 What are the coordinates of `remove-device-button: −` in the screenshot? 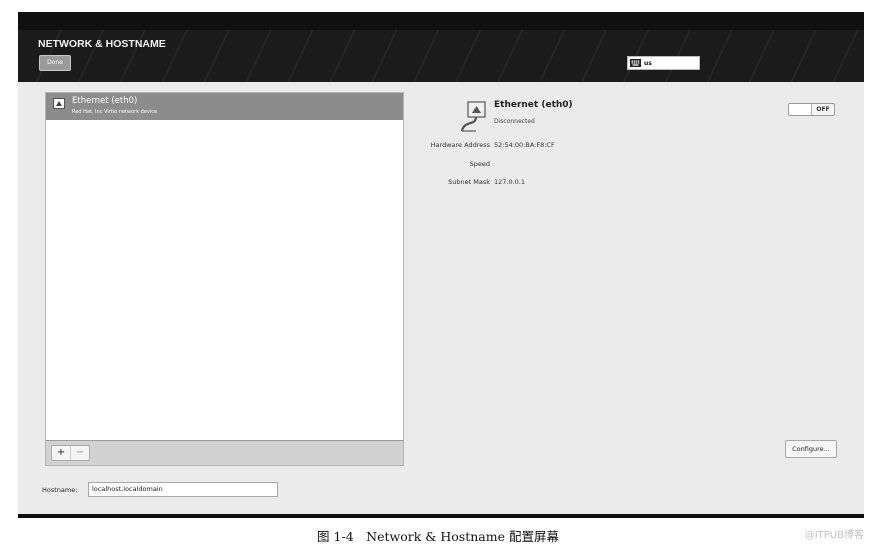 It's located at (79, 453).